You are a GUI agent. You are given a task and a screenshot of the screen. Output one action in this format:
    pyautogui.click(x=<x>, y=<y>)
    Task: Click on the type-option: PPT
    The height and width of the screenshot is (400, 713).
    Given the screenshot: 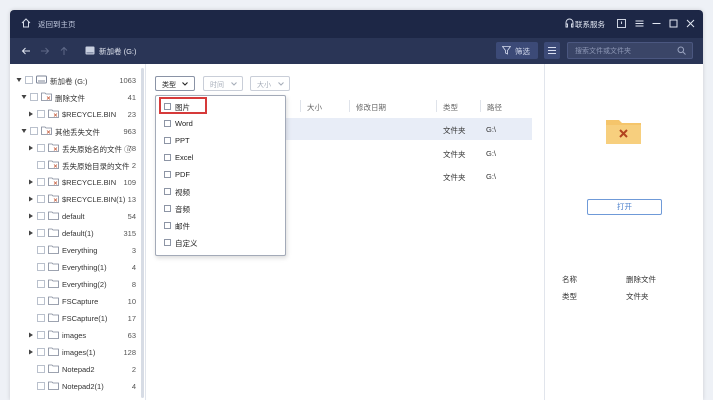 What is the action you would take?
    pyautogui.click(x=220, y=140)
    